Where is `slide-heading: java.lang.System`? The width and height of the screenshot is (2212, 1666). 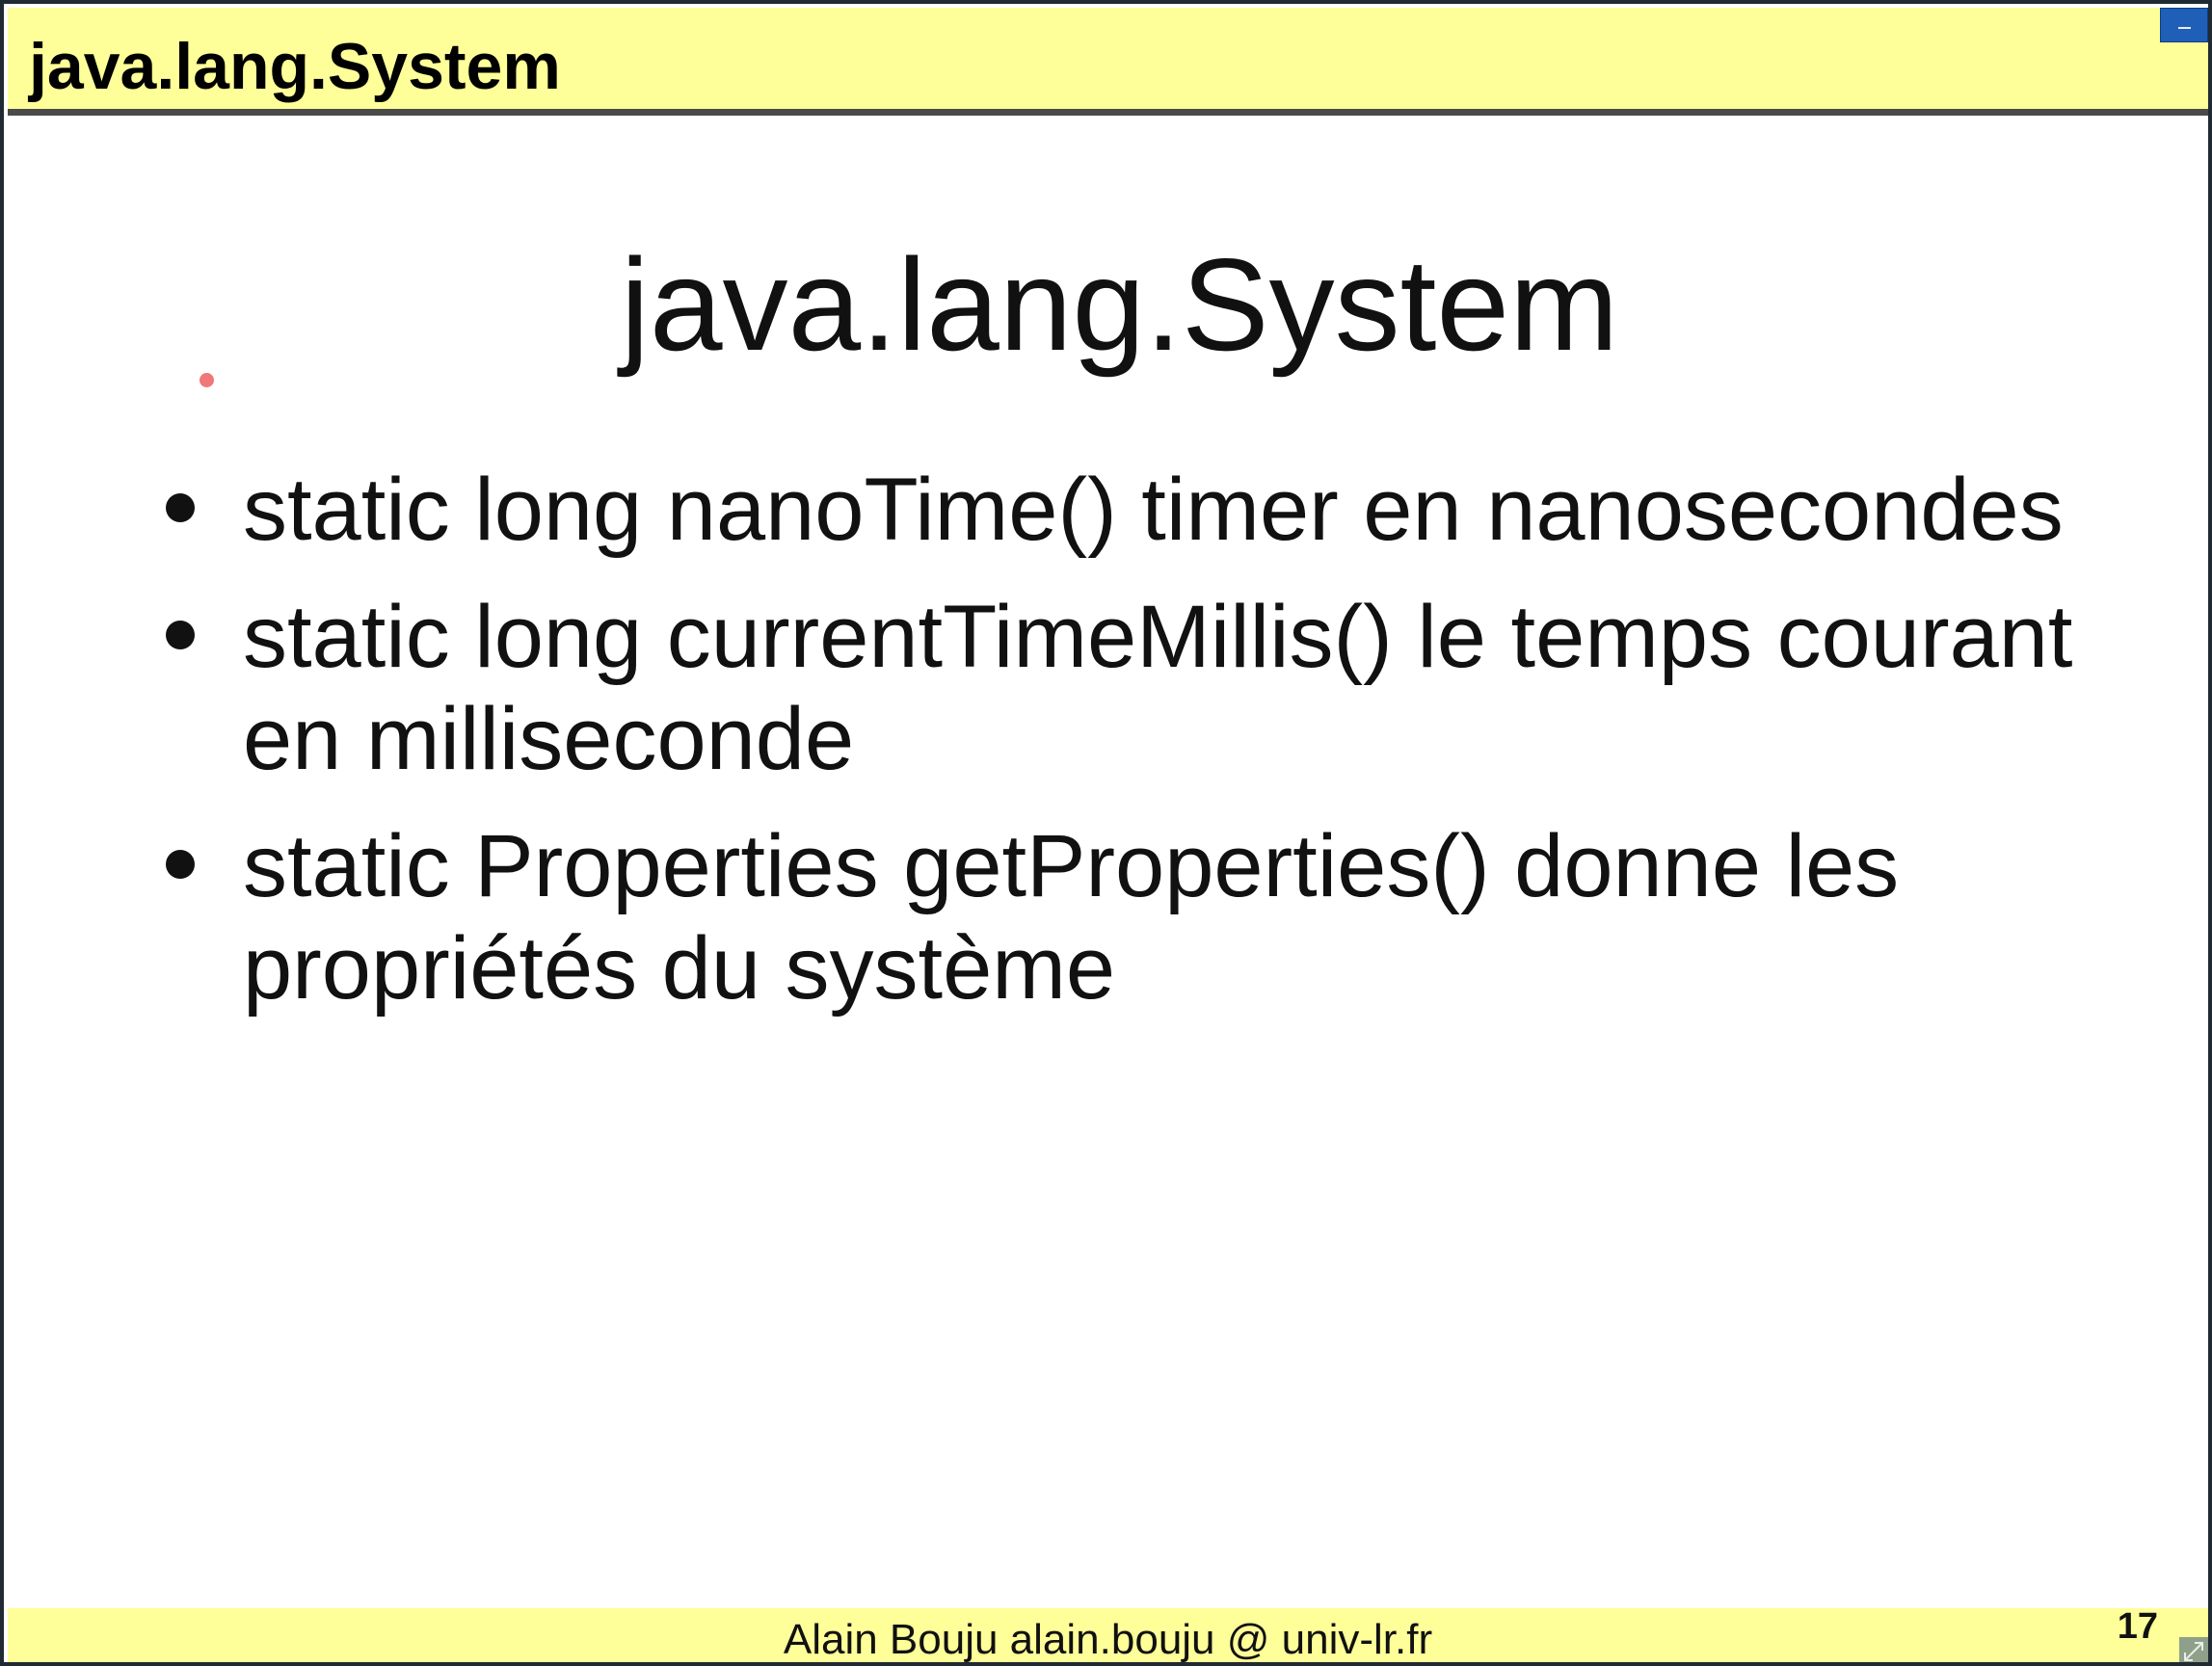
slide-heading: java.lang.System is located at coordinates (1119, 305).